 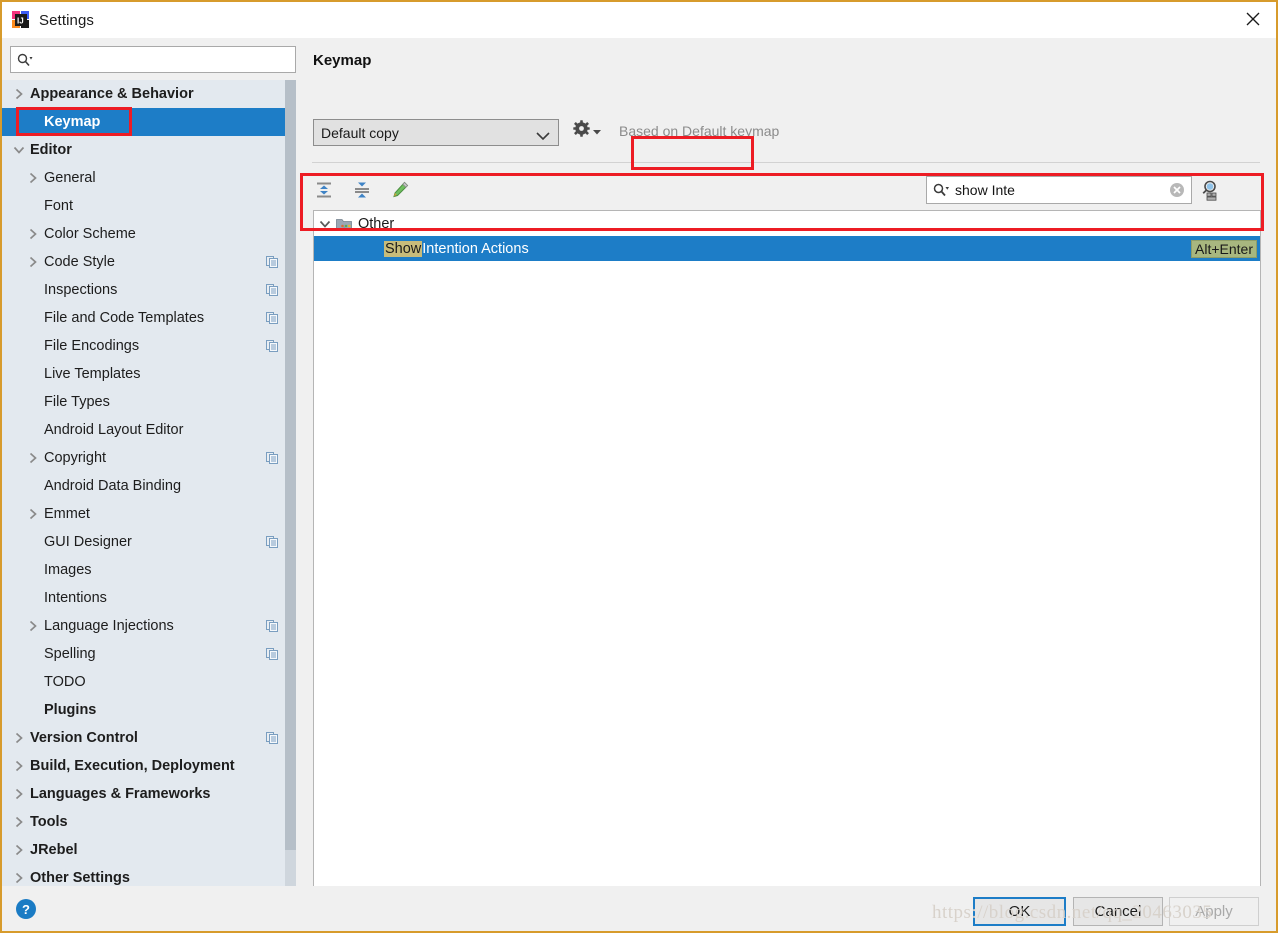 What do you see at coordinates (114, 430) in the screenshot?
I see `sidebar-item-label: Android Layout Editor` at bounding box center [114, 430].